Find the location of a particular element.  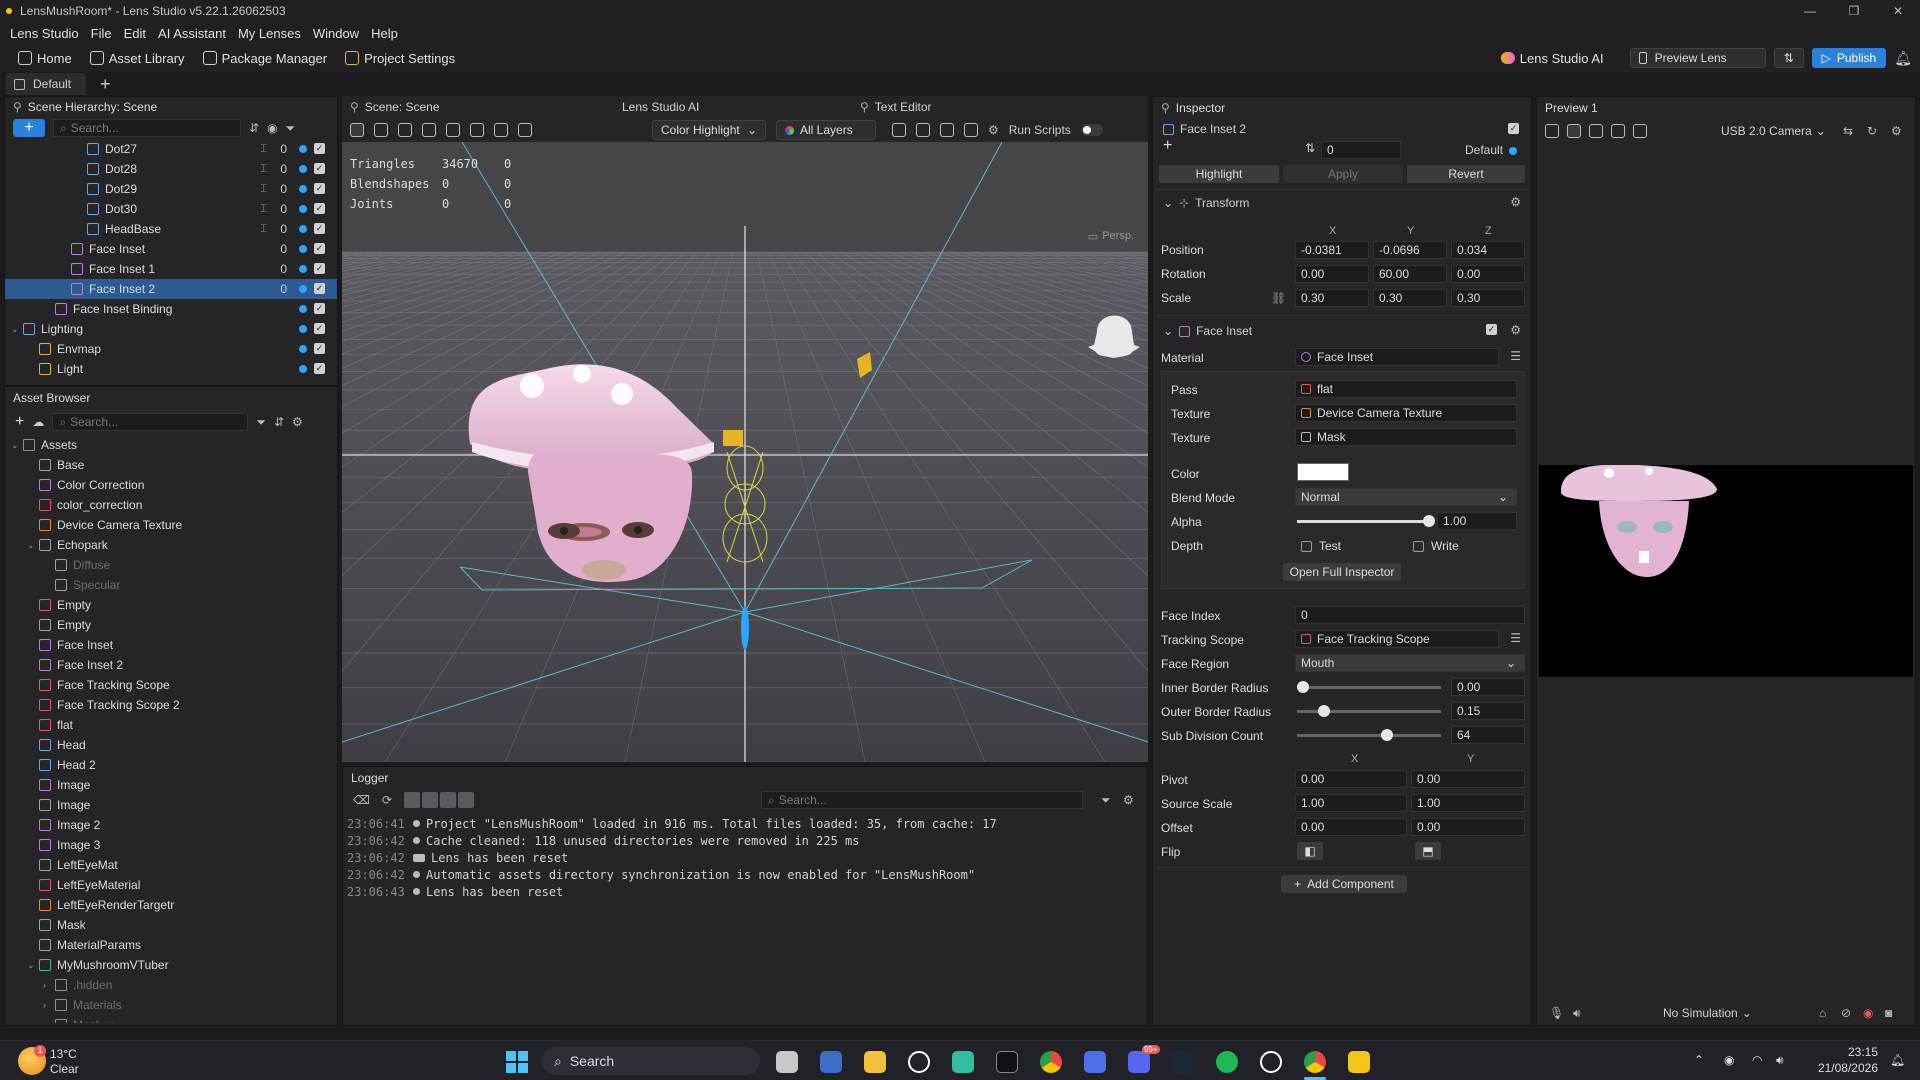

color-swatch is located at coordinates (1323, 472).